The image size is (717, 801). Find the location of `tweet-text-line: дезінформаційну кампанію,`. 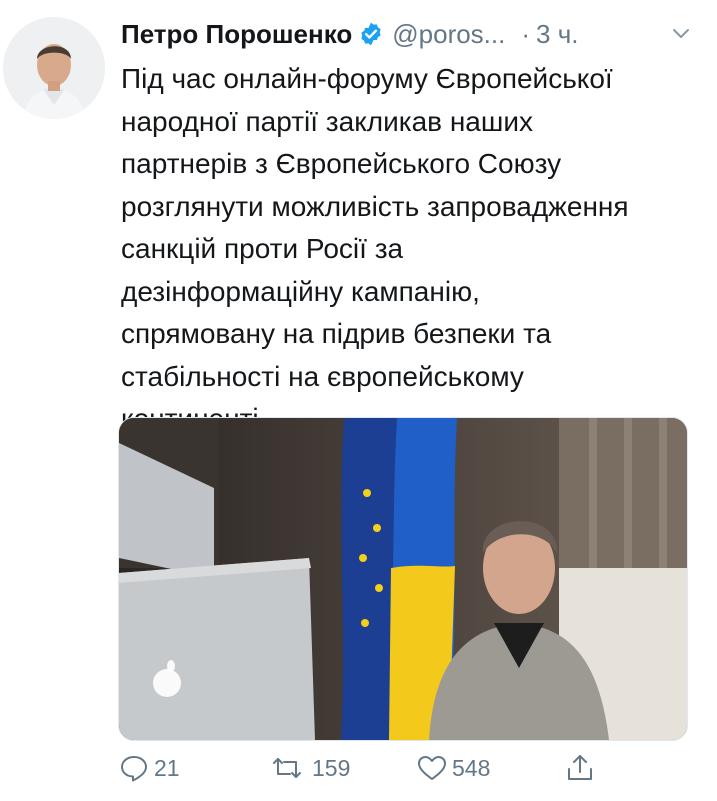

tweet-text-line: дезінформаційну кампанію, is located at coordinates (300, 291).